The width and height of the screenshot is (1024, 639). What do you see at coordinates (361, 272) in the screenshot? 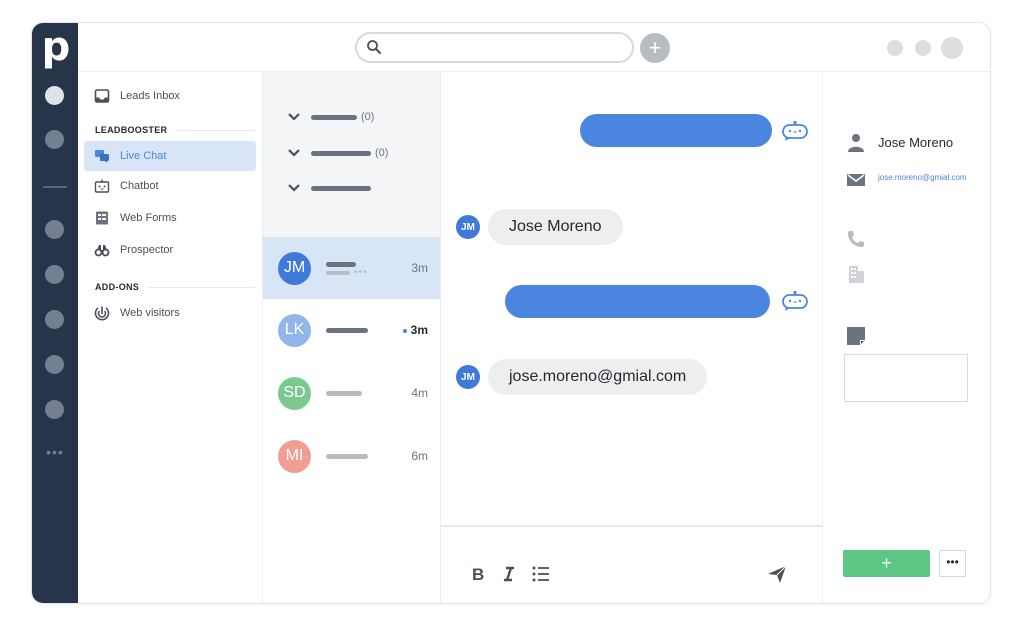
I see `typing-indicator: •••` at bounding box center [361, 272].